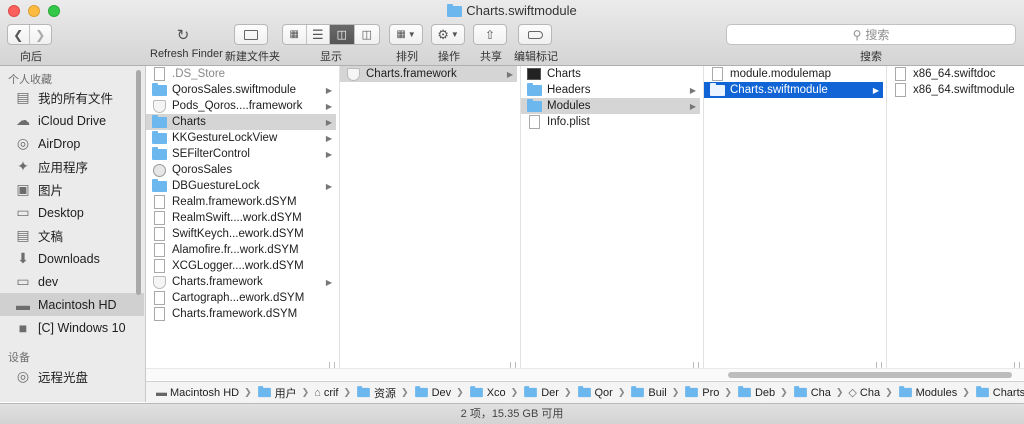 This screenshot has width=1024, height=424. What do you see at coordinates (238, 266) in the screenshot?
I see `file-name: XCGLogger....work.dSYM` at bounding box center [238, 266].